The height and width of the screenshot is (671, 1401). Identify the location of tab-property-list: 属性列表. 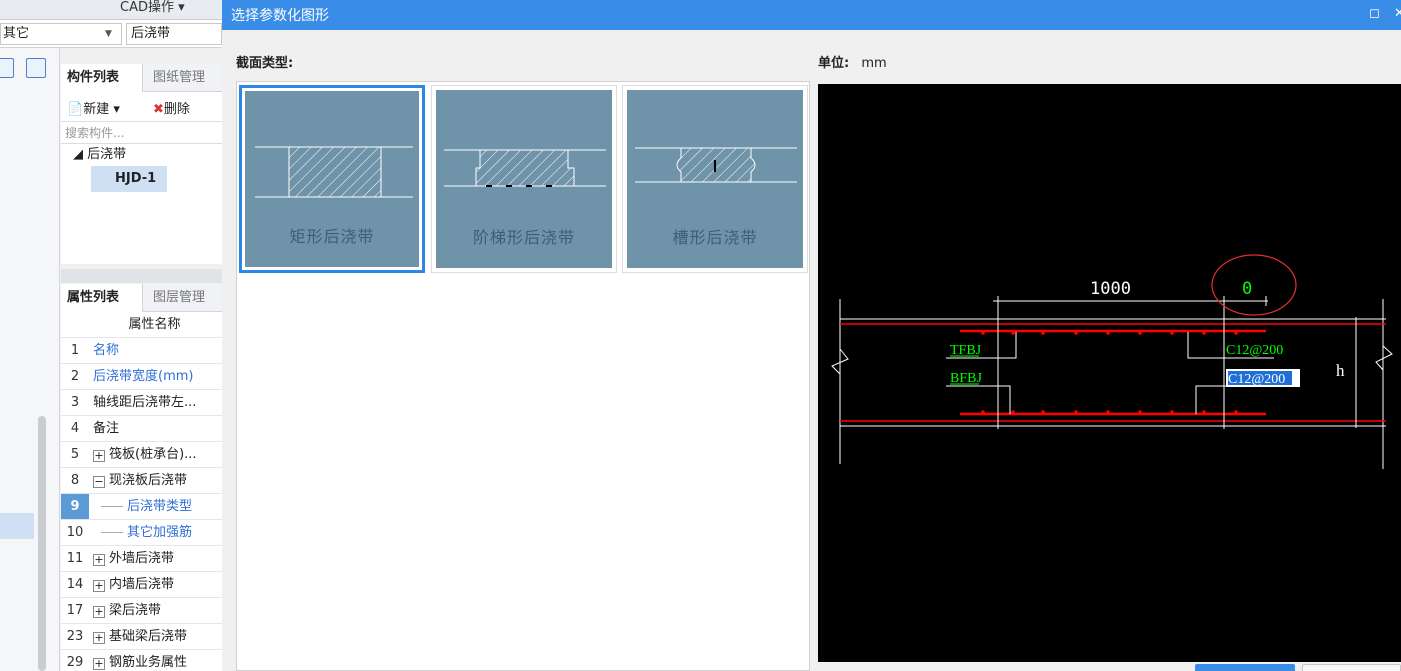
(102, 298).